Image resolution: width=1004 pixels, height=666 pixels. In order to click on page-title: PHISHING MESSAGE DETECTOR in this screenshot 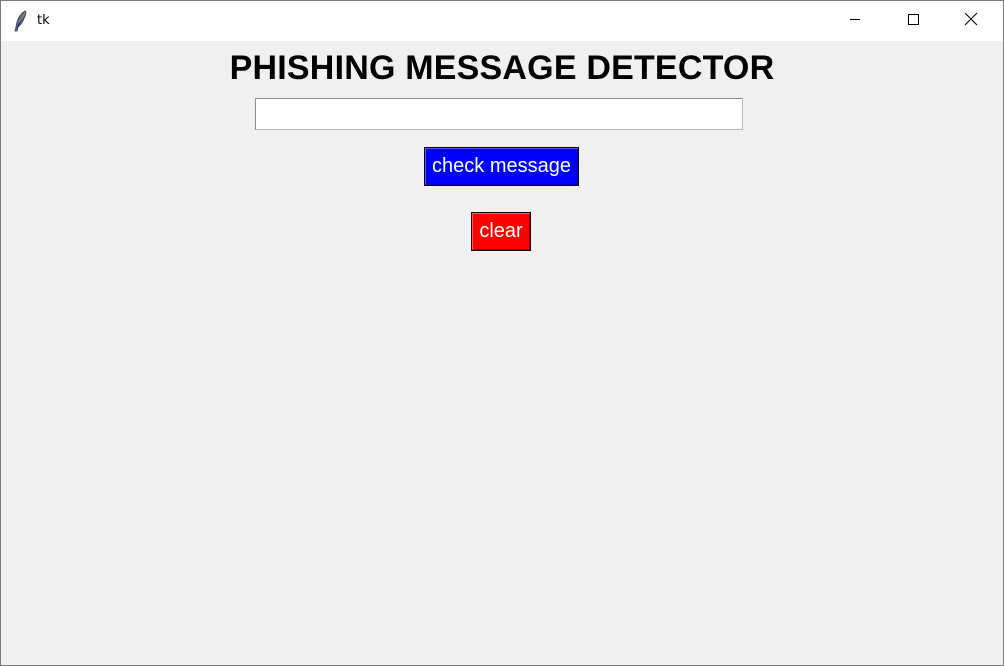, I will do `click(502, 68)`.